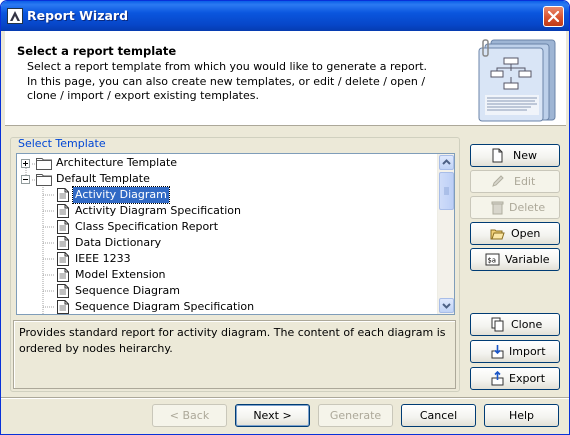 Image resolution: width=570 pixels, height=435 pixels. Describe the element at coordinates (285, 398) in the screenshot. I see `footer-divider` at that location.